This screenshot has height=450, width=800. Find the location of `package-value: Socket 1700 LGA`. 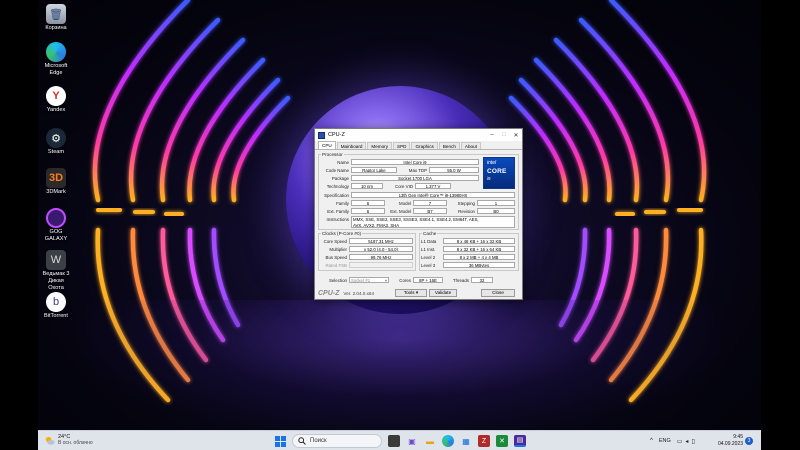

package-value: Socket 1700 LGA is located at coordinates (415, 178).